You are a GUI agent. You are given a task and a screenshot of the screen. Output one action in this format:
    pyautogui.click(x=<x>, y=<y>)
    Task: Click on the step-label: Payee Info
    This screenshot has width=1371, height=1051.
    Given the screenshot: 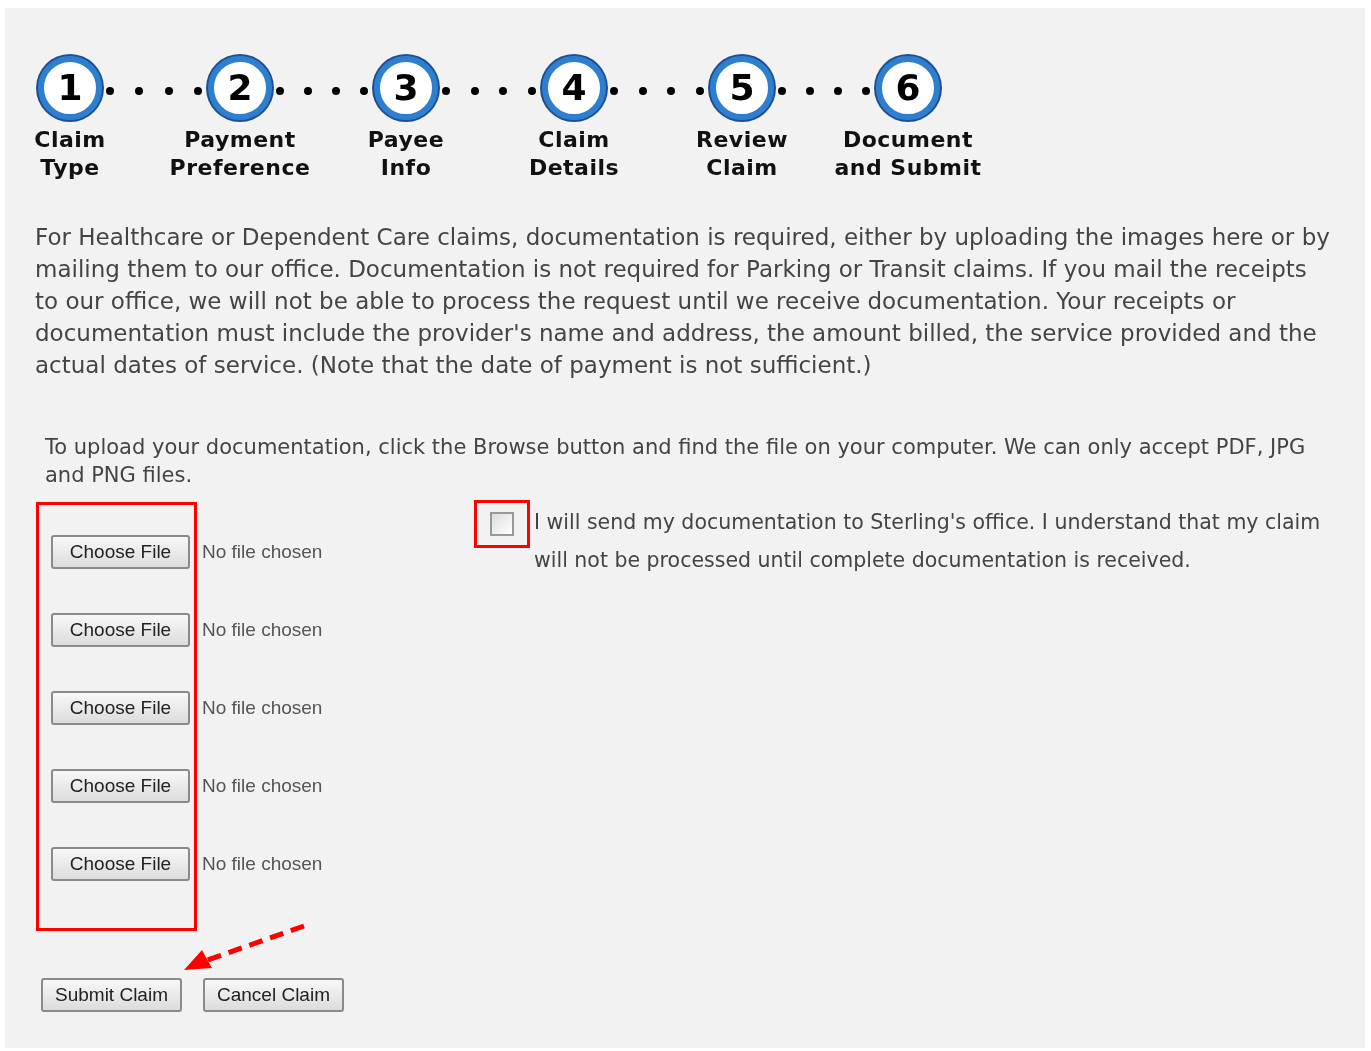 What is the action you would take?
    pyautogui.click(x=406, y=154)
    